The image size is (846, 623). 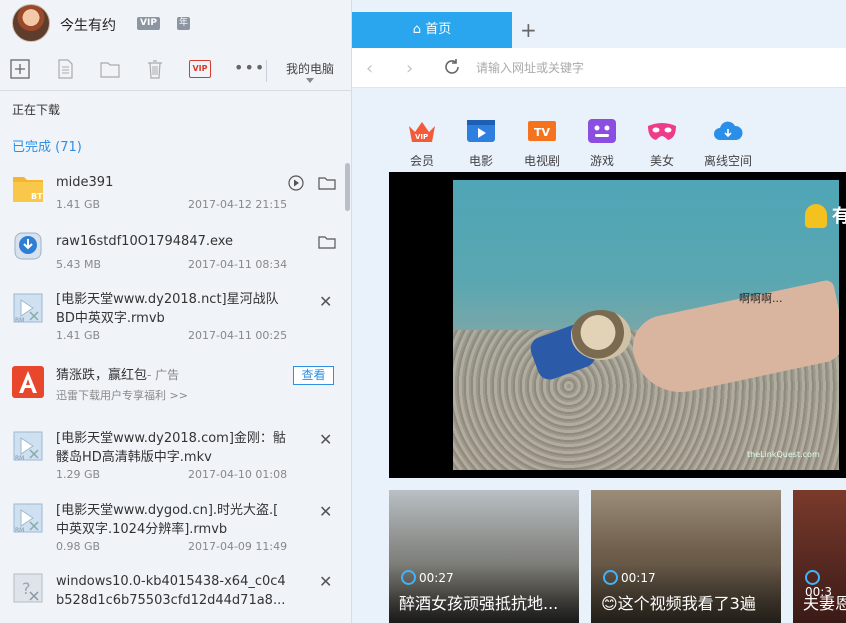 What do you see at coordinates (31, 23) in the screenshot?
I see `avatar` at bounding box center [31, 23].